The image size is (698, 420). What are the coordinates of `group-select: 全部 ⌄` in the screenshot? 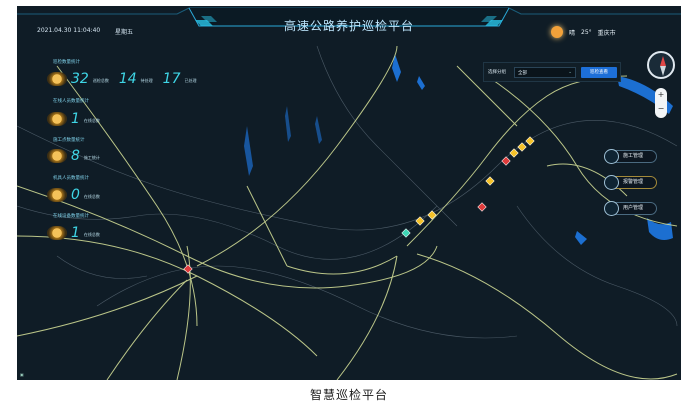 It's located at (545, 72).